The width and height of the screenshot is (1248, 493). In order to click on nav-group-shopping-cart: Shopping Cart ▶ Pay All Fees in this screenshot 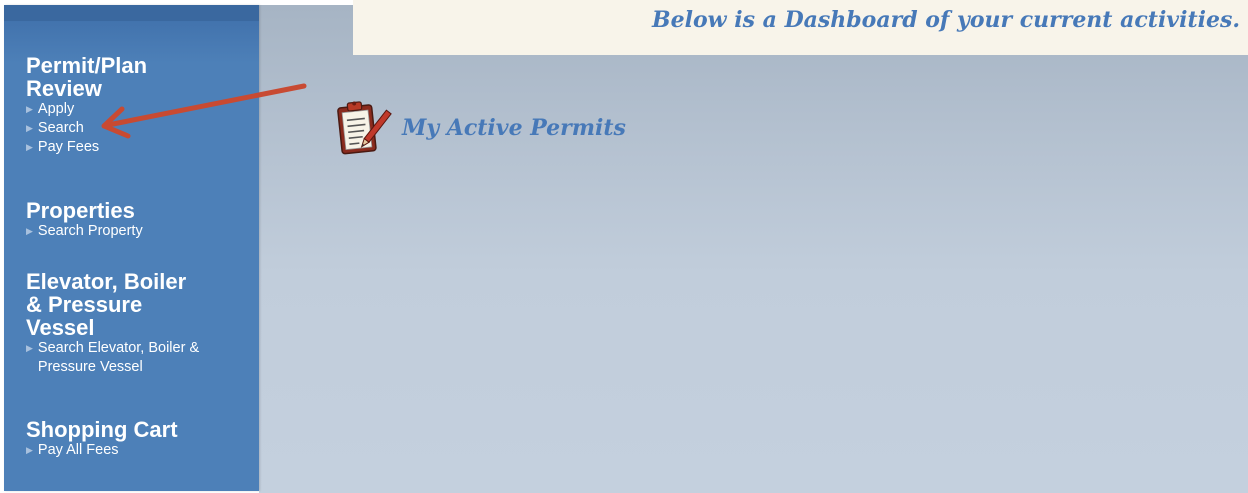, I will do `click(141, 439)`.